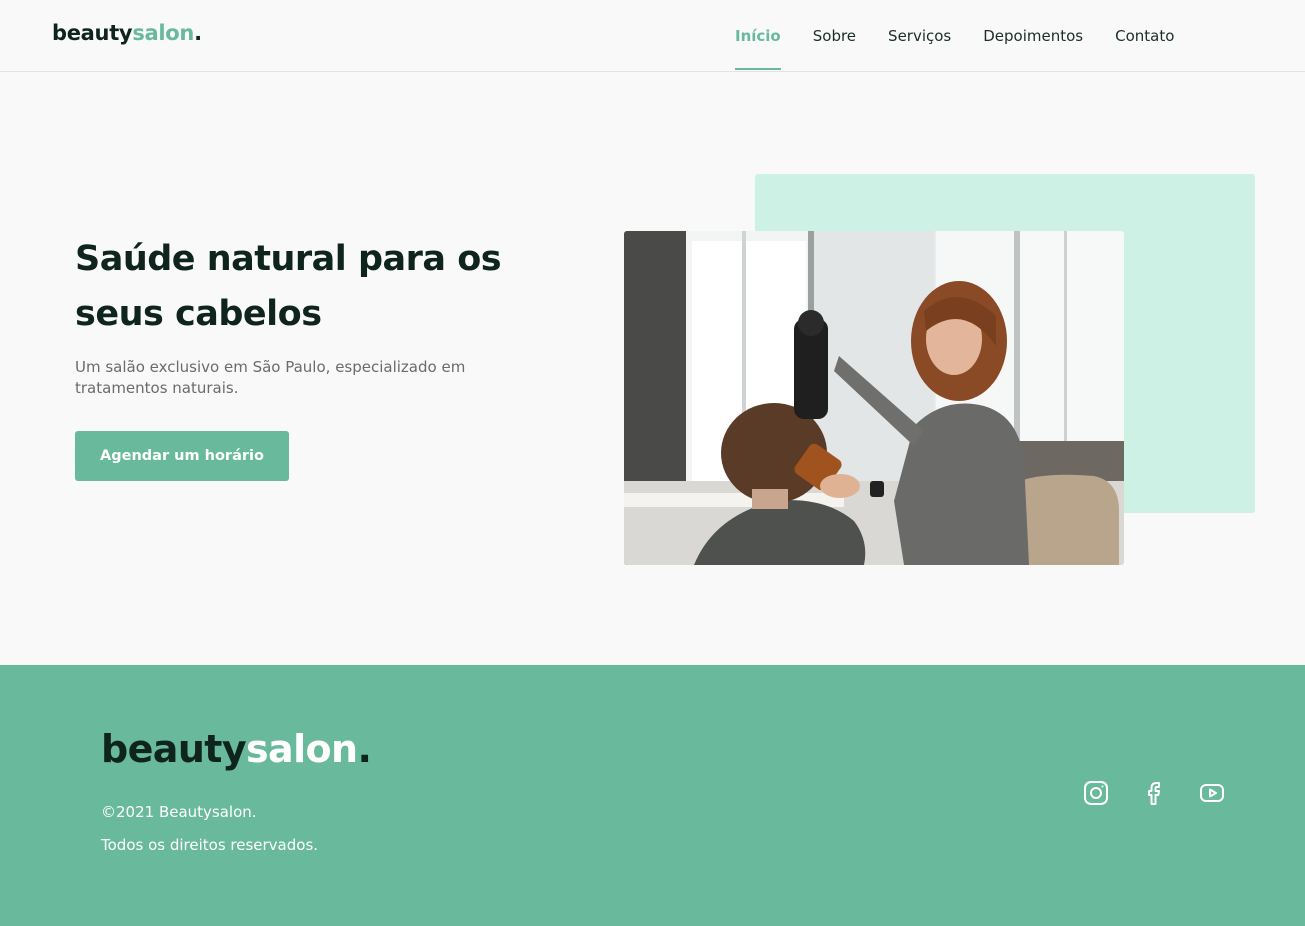  What do you see at coordinates (1096, 793) in the screenshot?
I see `instagram-icon` at bounding box center [1096, 793].